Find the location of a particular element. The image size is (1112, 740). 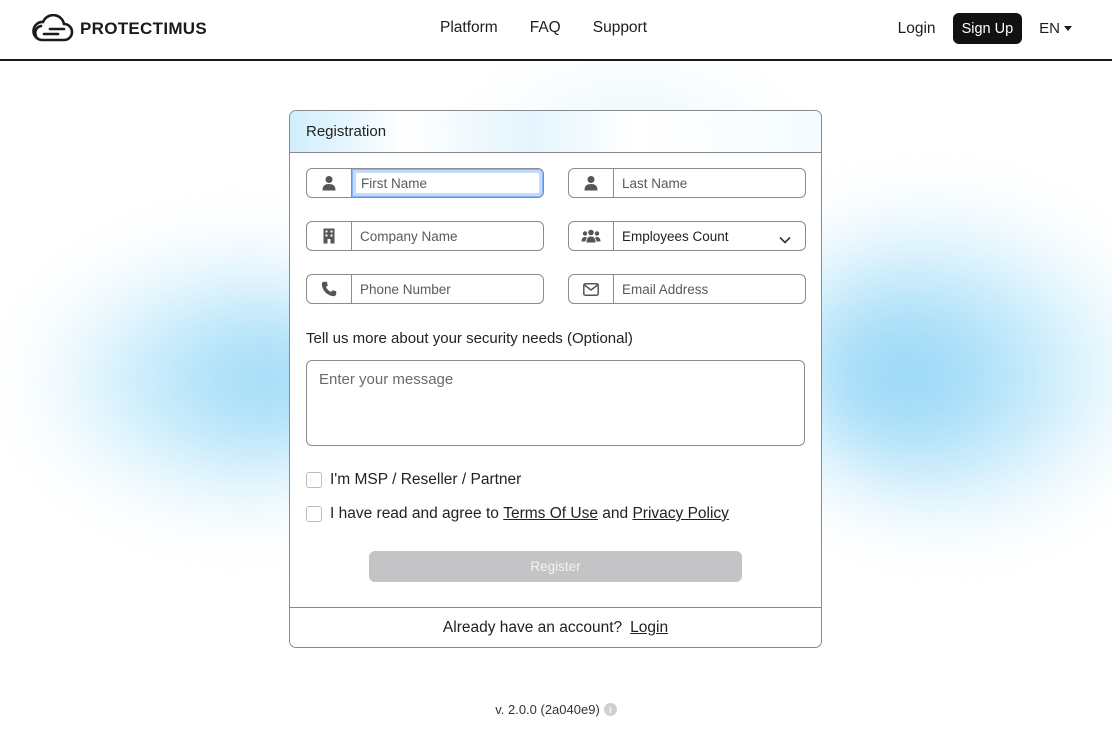

nav-platform: Platform is located at coordinates (469, 28).